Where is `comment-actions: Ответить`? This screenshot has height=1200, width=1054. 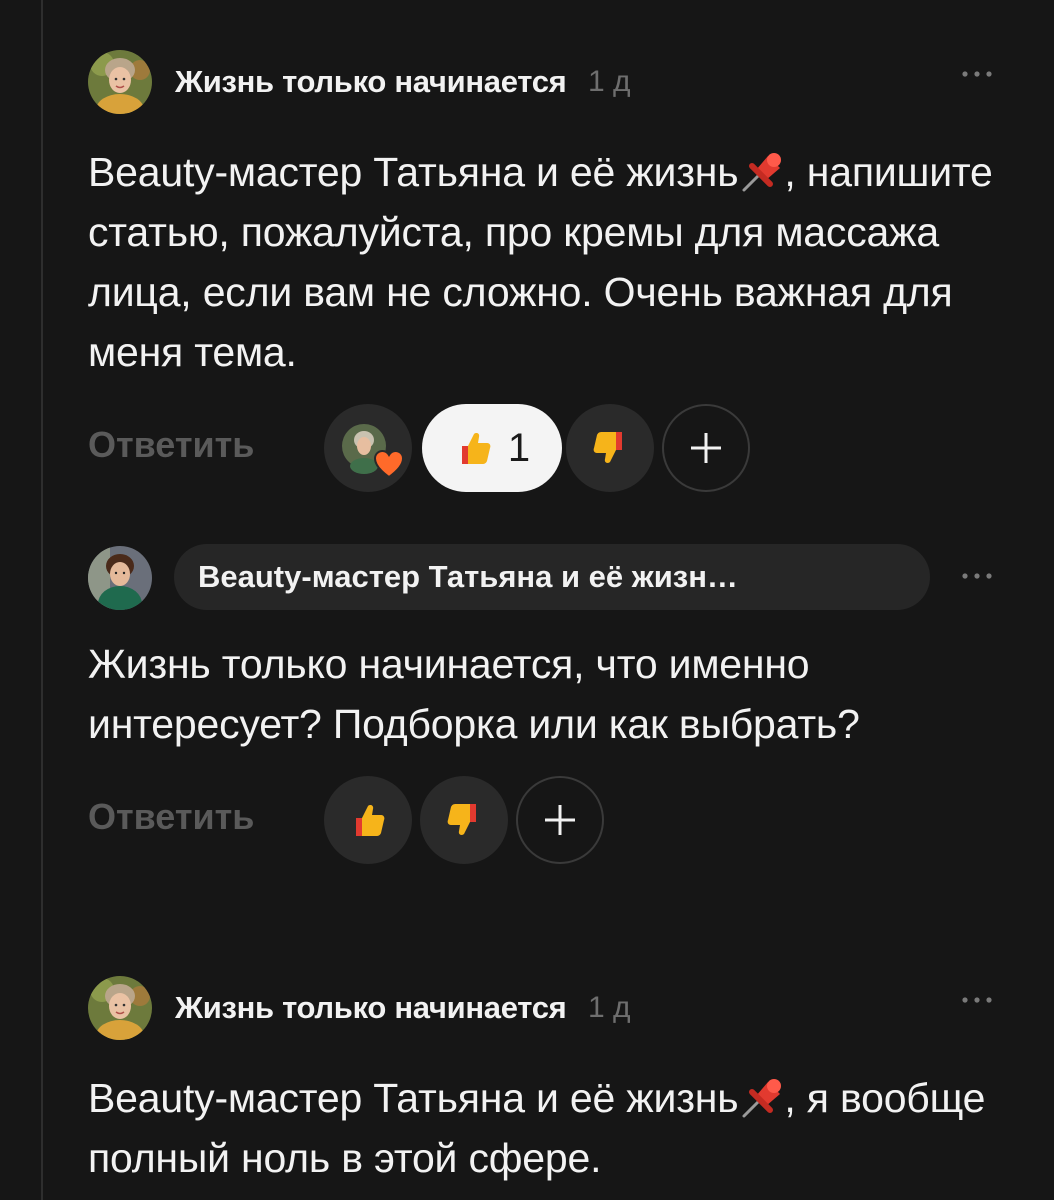
comment-actions: Ответить is located at coordinates (548, 820).